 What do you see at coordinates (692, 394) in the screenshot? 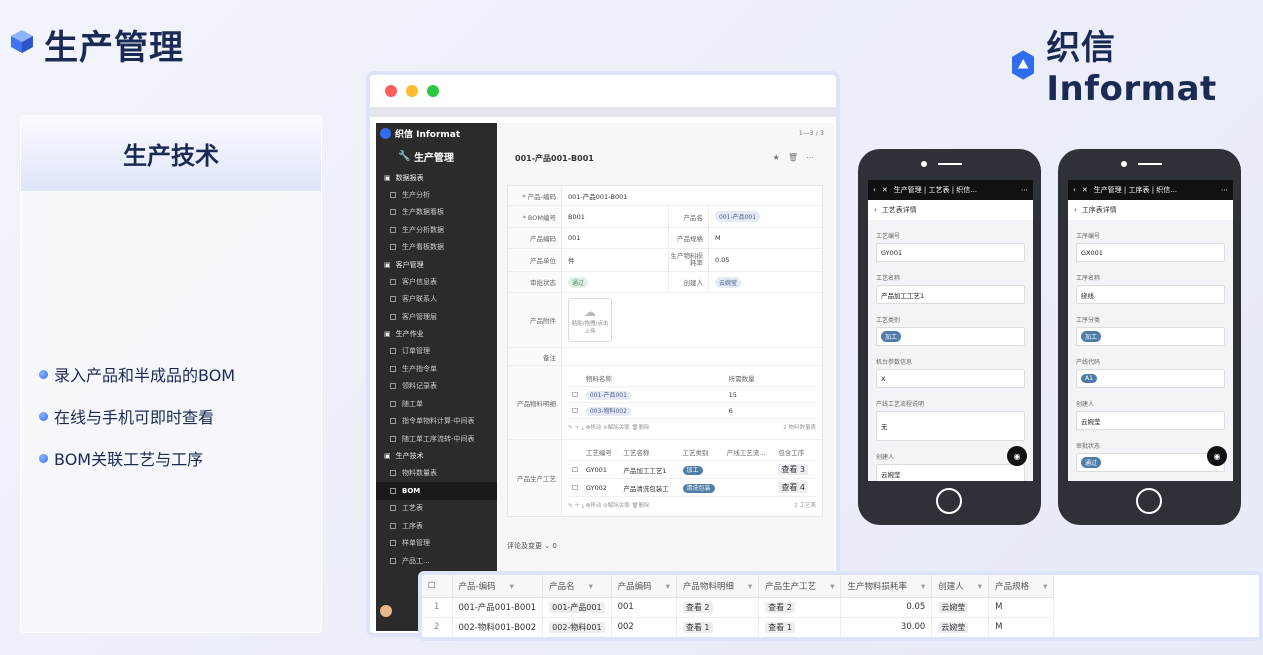
I see `material-row: ☐ 001-产品001 15` at bounding box center [692, 394].